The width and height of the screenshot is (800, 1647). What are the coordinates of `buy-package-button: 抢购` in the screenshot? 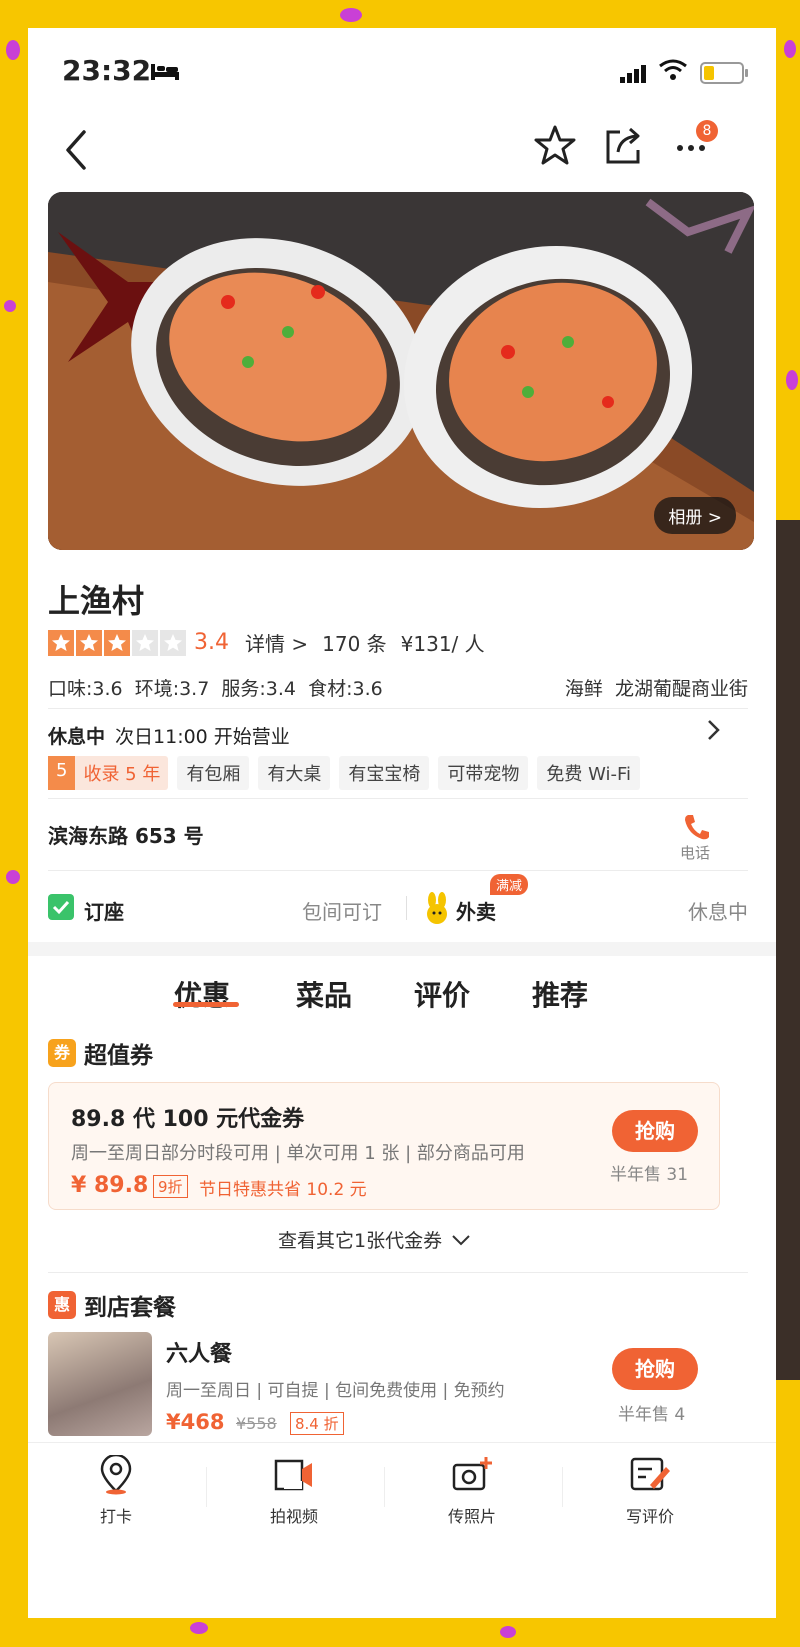 It's located at (655, 1369).